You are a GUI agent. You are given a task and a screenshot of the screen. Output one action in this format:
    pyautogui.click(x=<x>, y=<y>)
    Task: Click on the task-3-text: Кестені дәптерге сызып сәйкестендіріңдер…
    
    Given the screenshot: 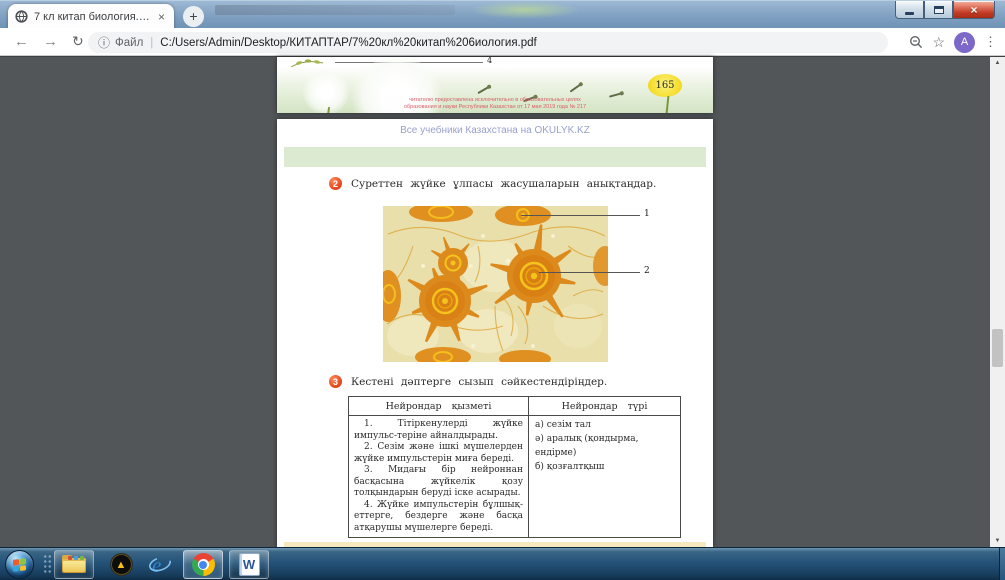 What is the action you would take?
    pyautogui.click(x=479, y=381)
    